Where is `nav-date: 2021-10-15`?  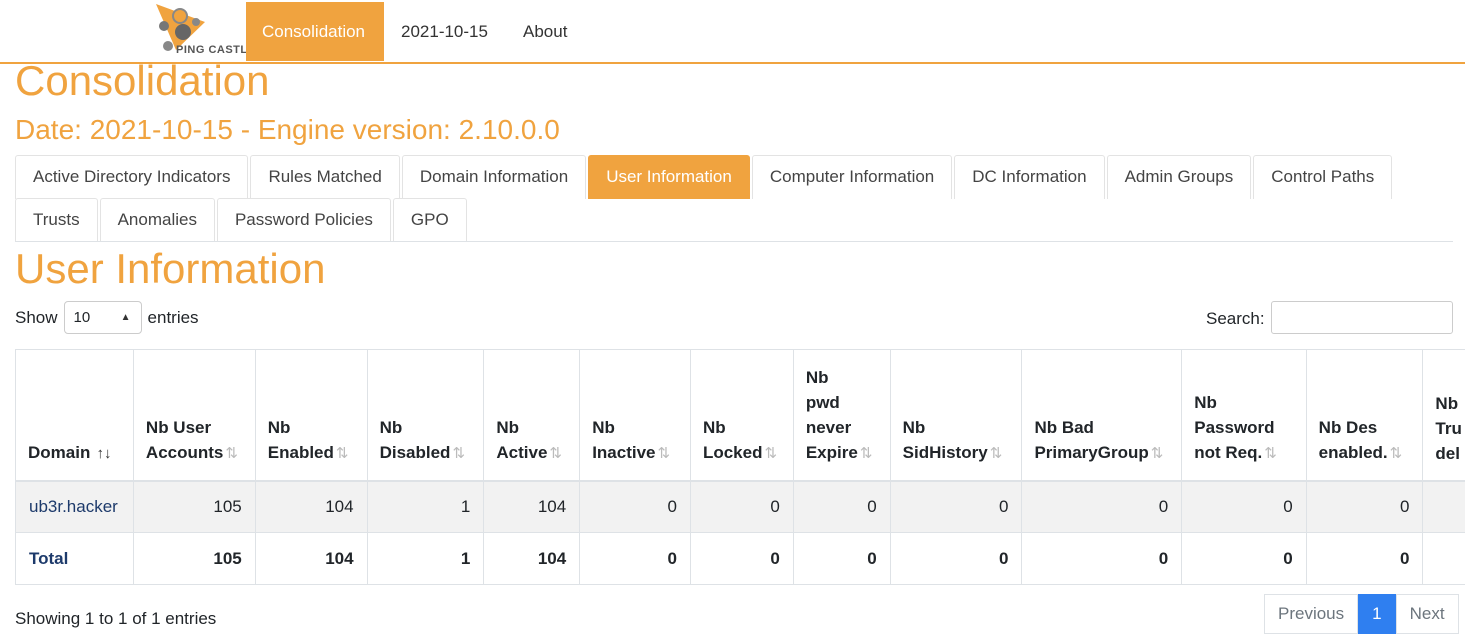 nav-date: 2021-10-15 is located at coordinates (444, 31).